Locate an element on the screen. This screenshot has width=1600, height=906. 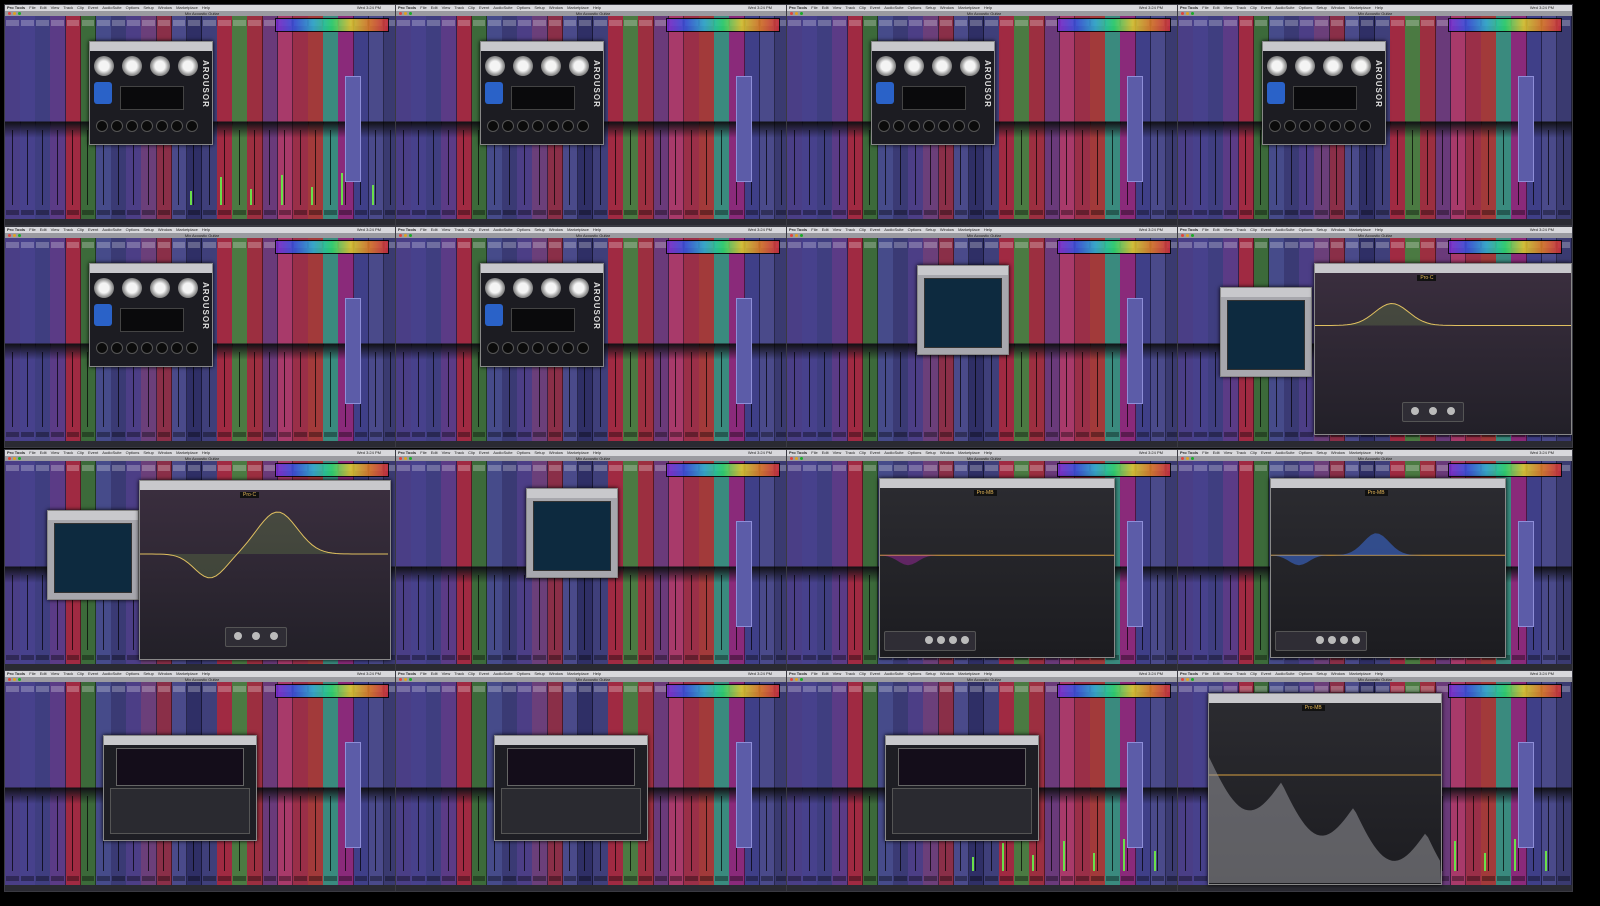
plugin-header is located at coordinates (1443, 268).